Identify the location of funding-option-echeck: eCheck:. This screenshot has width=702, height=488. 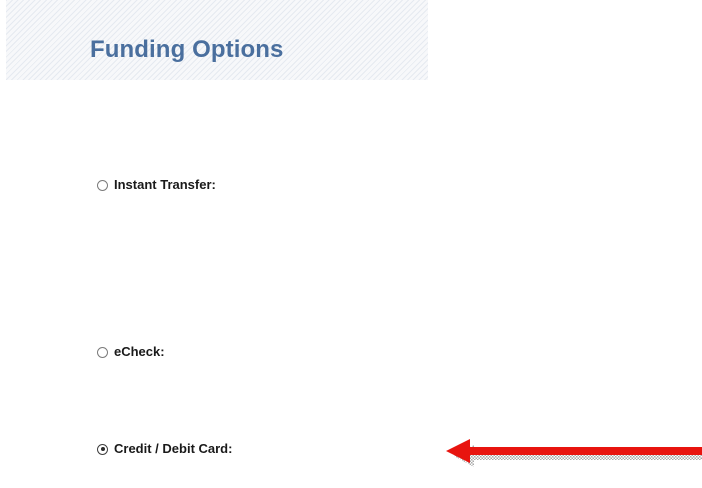
(131, 352).